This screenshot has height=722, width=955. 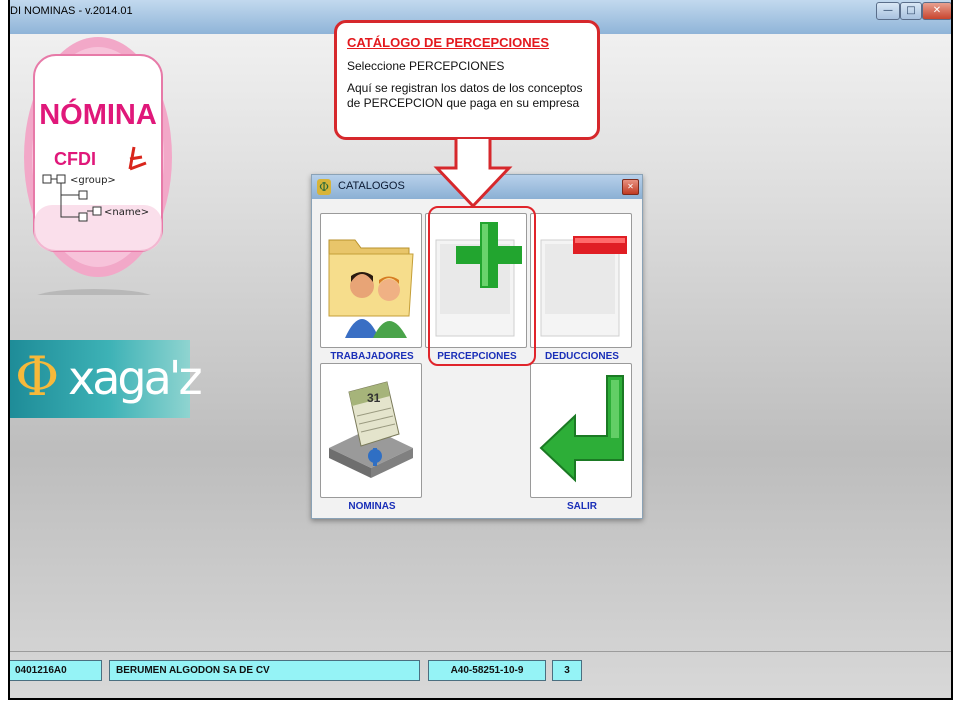 What do you see at coordinates (583, 286) in the screenshot?
I see `remove-minus-icon` at bounding box center [583, 286].